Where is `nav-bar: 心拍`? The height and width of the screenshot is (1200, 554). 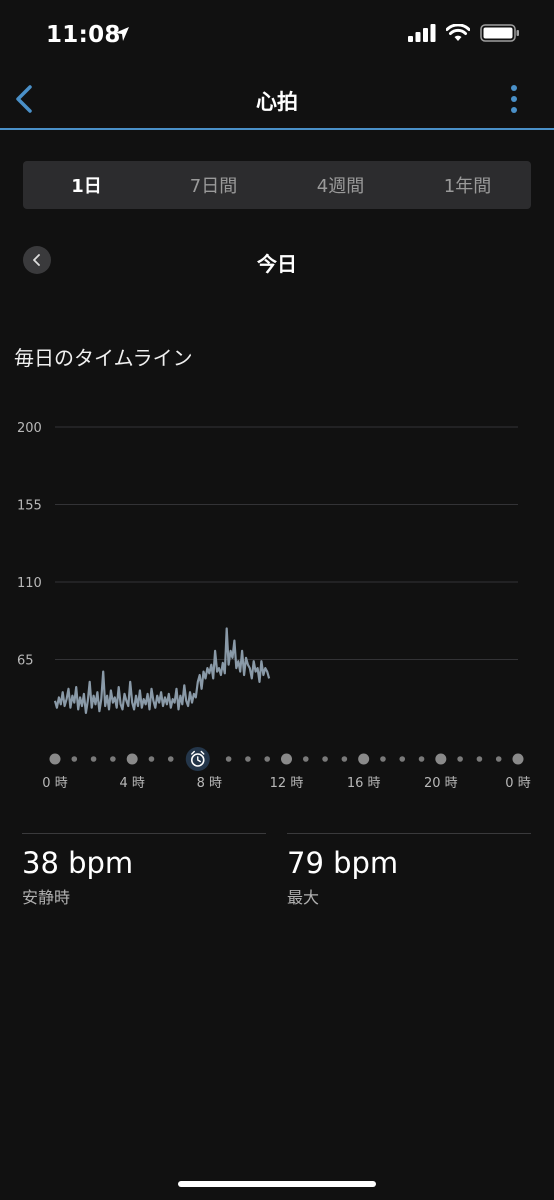
nav-bar: 心拍 is located at coordinates (277, 103).